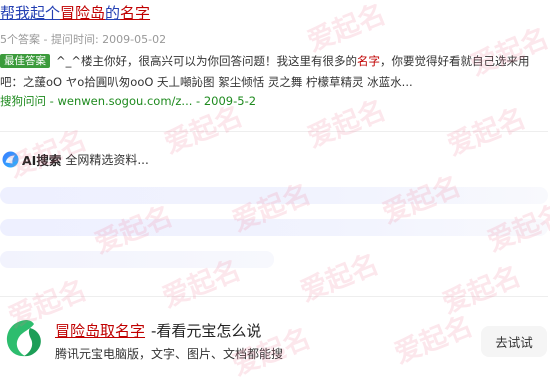  I want to click on yuanbao-logo-icon, so click(24, 338).